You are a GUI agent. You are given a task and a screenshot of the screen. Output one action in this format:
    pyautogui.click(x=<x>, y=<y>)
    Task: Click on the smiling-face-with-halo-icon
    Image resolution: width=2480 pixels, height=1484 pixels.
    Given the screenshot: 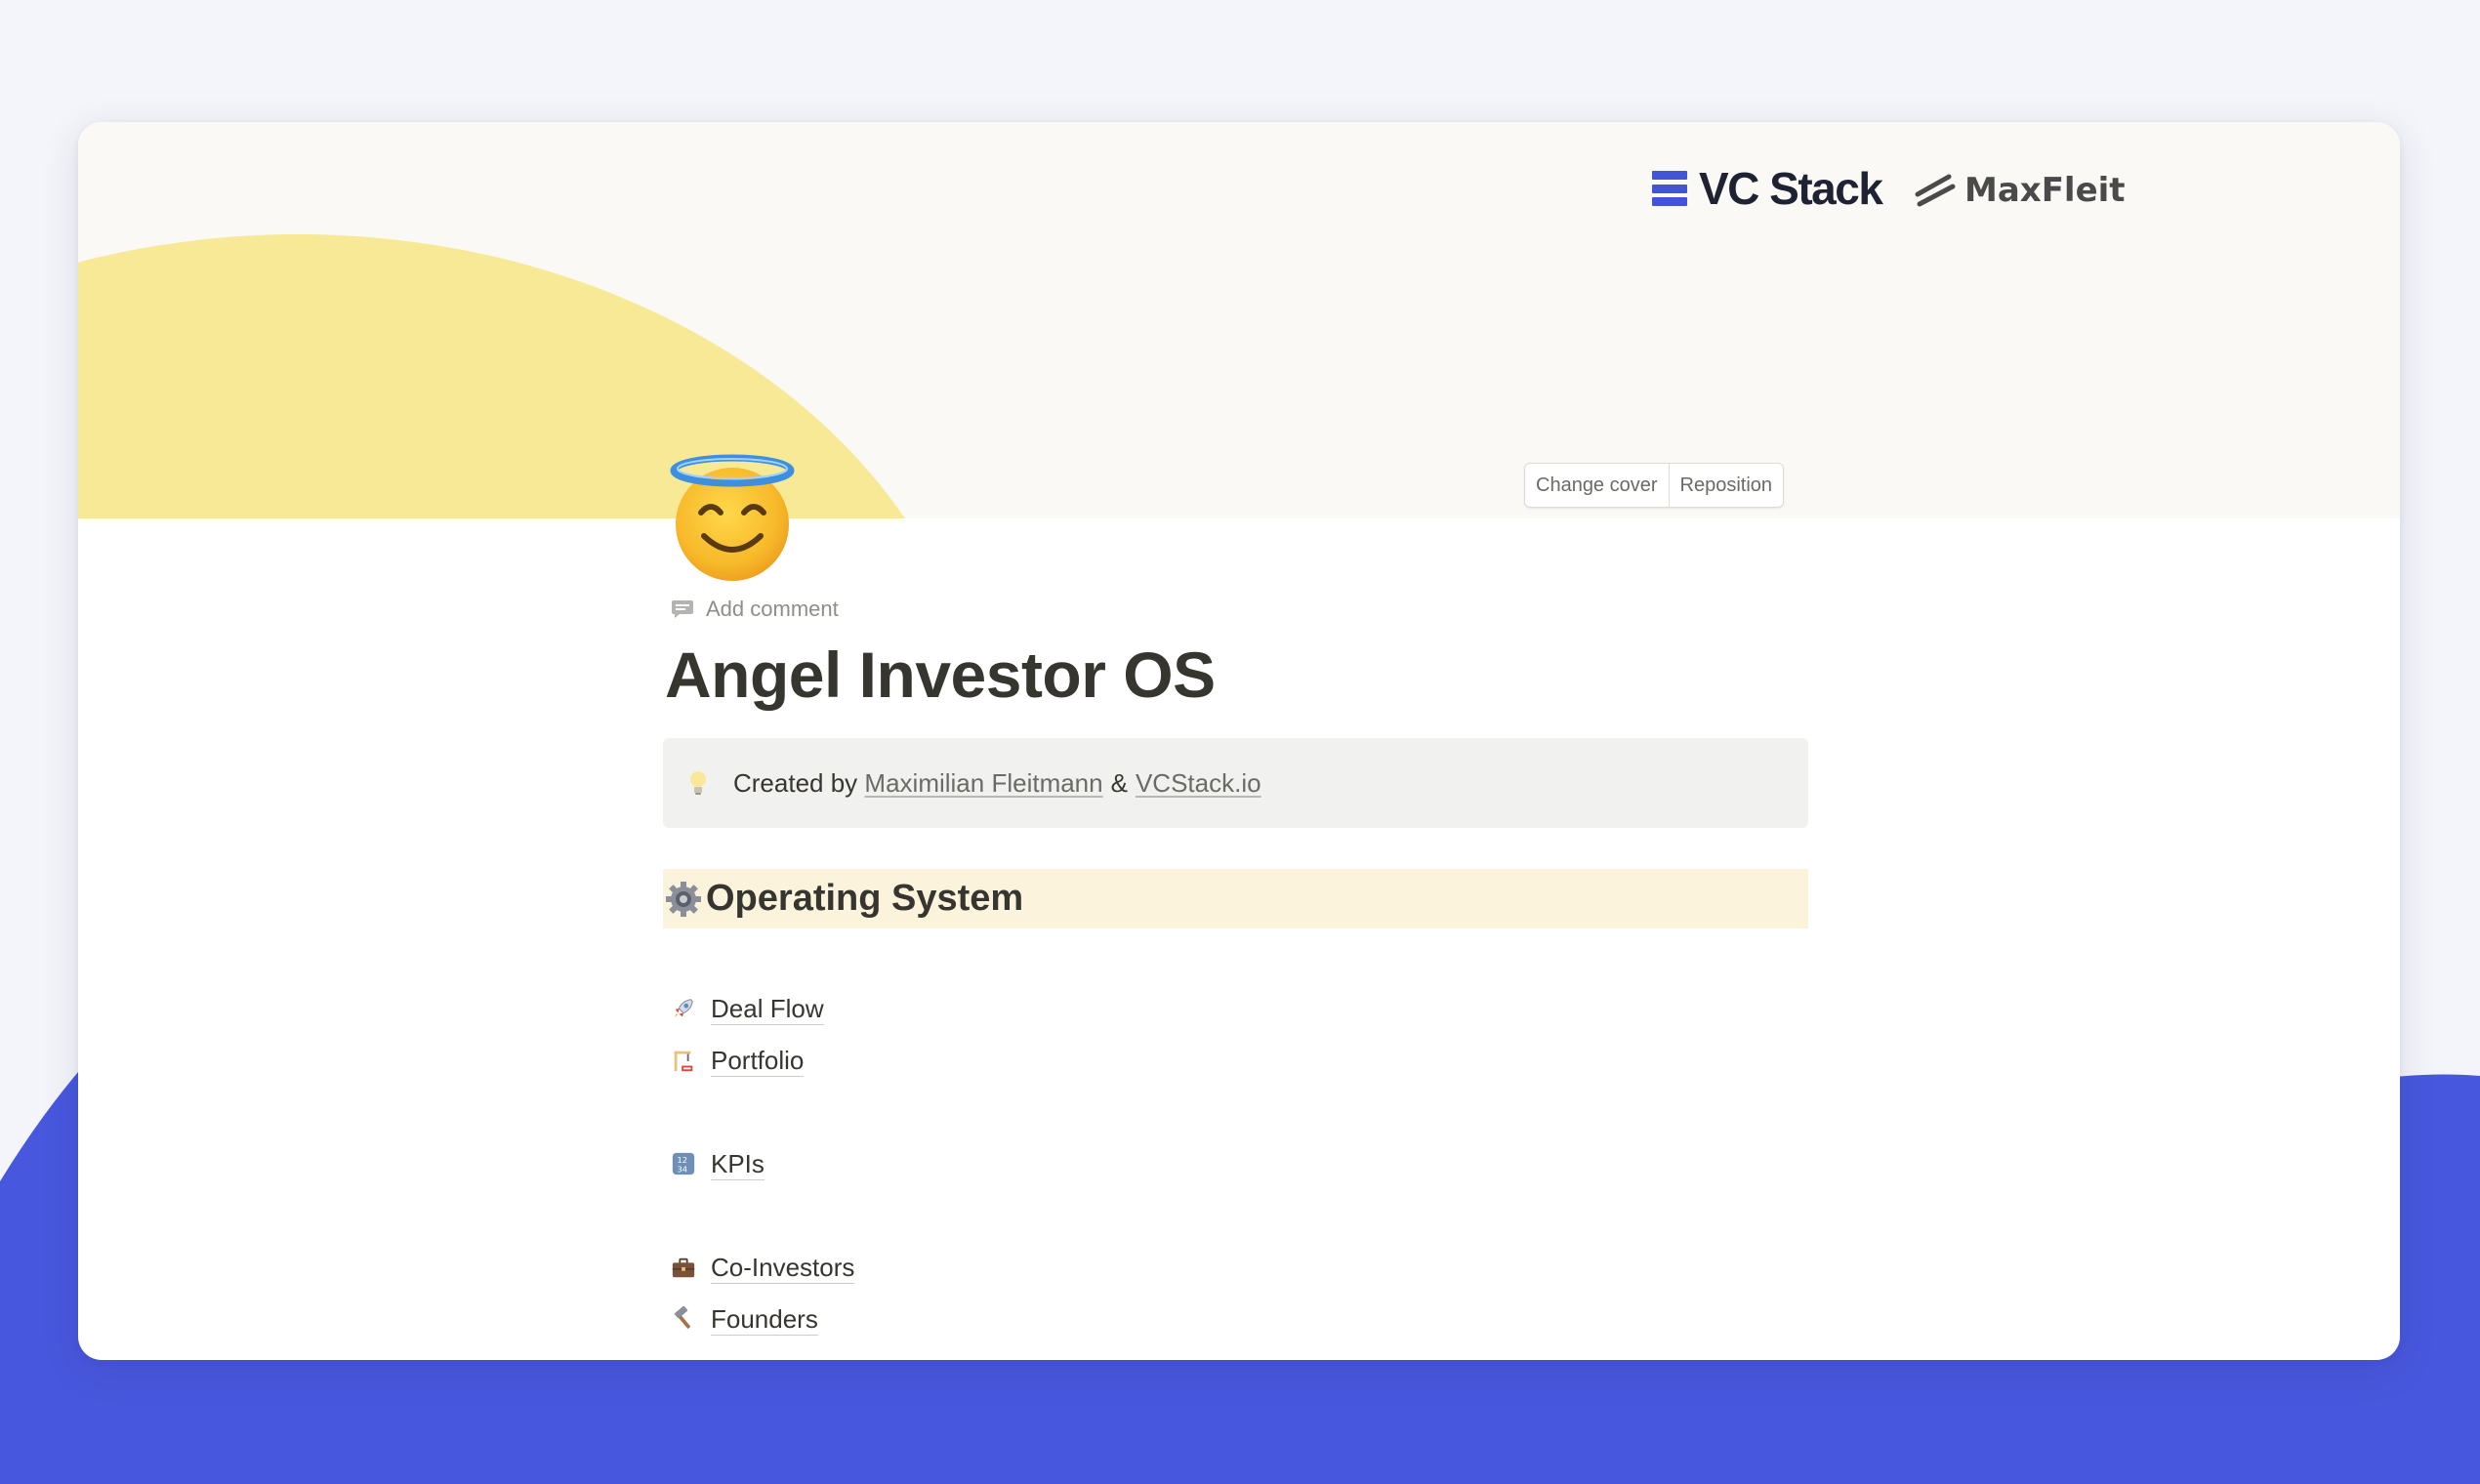 What is the action you would take?
    pyautogui.click(x=732, y=518)
    